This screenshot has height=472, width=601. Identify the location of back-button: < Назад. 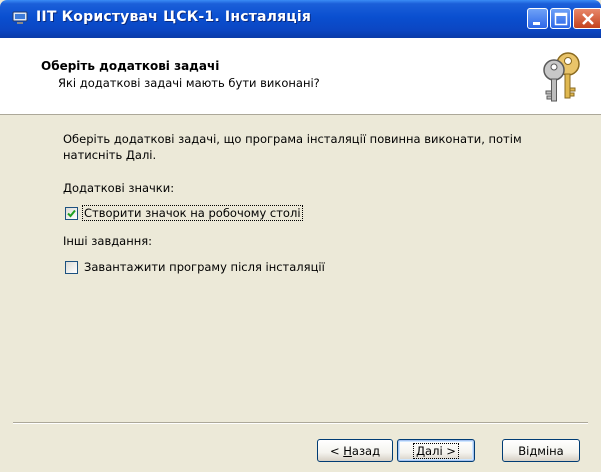
(355, 450).